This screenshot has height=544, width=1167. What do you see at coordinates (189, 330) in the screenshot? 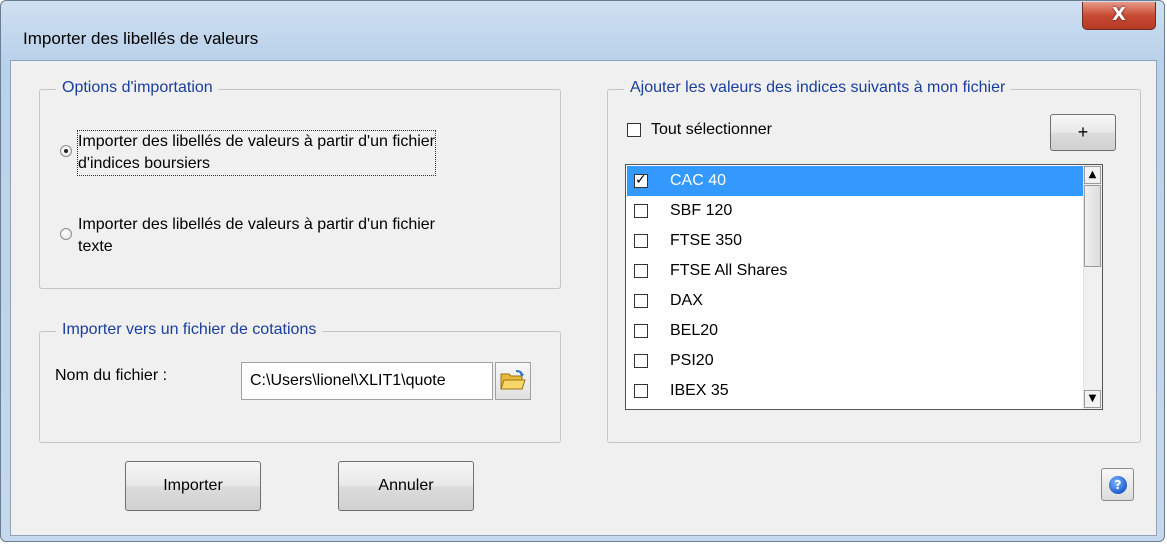
I see `target-file-legend: Importer vers un fichier de cotations` at bounding box center [189, 330].